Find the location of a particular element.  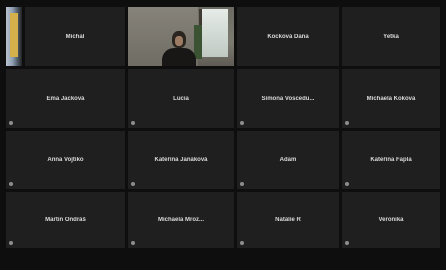

video-plant is located at coordinates (198, 42).